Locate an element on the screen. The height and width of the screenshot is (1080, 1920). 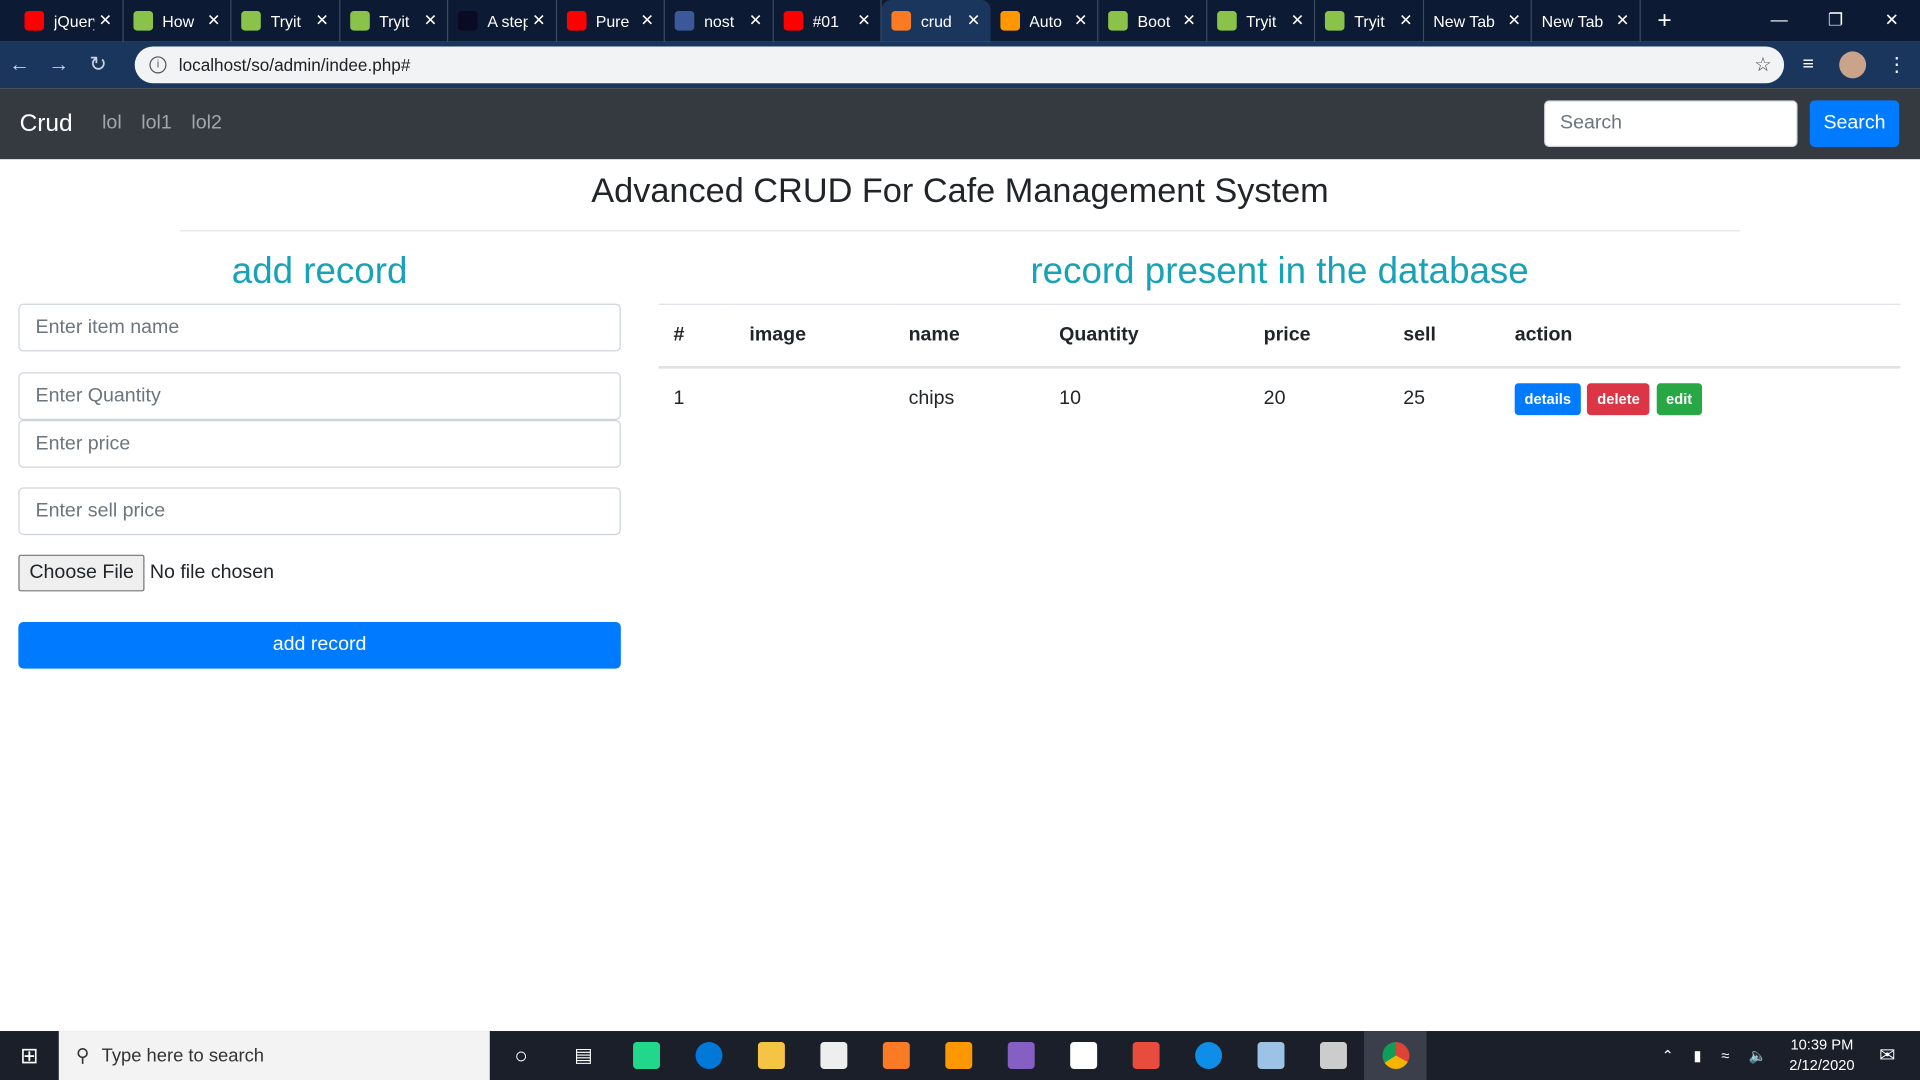
avatar is located at coordinates (1853, 65).